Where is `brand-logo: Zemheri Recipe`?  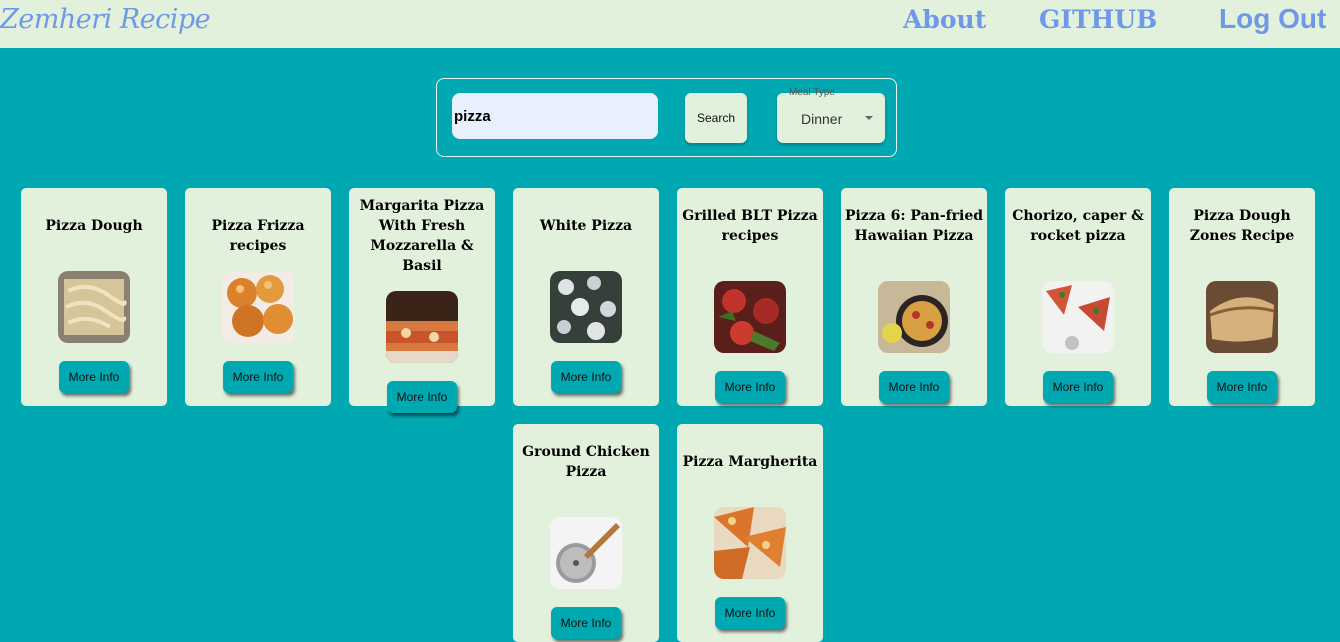
brand-logo: Zemheri Recipe is located at coordinates (105, 19).